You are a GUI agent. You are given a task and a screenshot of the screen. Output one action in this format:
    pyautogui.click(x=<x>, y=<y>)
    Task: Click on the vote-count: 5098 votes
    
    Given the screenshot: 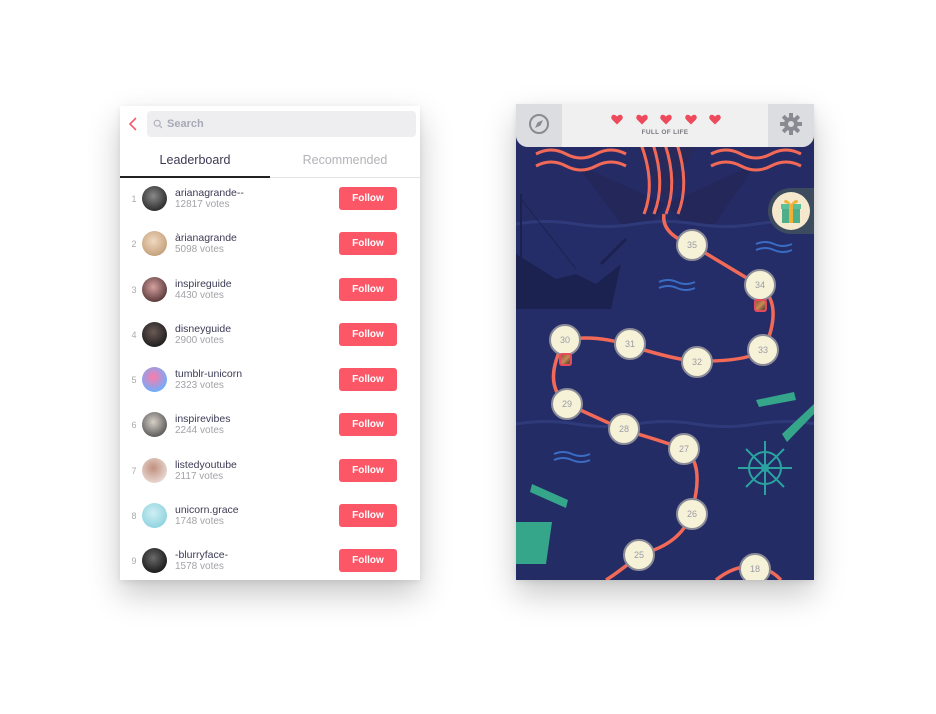 What is the action you would take?
    pyautogui.click(x=199, y=250)
    